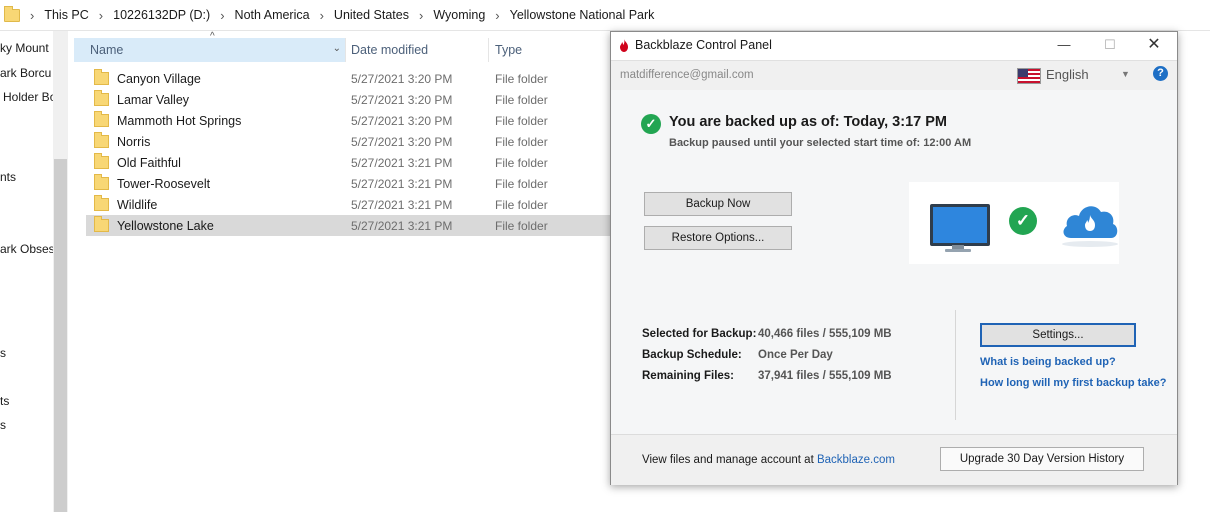 Image resolution: width=1210 pixels, height=512 pixels. What do you see at coordinates (27, 249) in the screenshot?
I see `nav-item: ark Obses` at bounding box center [27, 249].